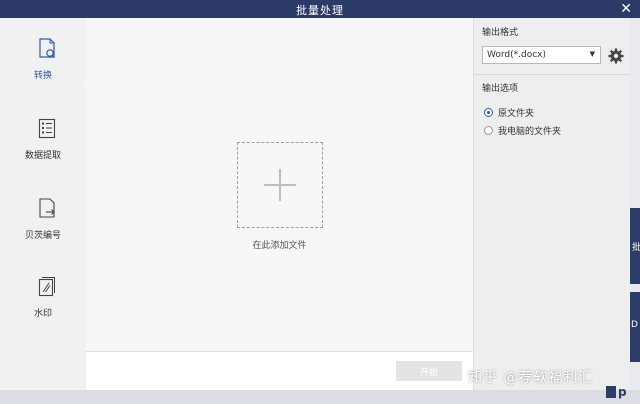  I want to click on radio-selected-icon, so click(488, 112).